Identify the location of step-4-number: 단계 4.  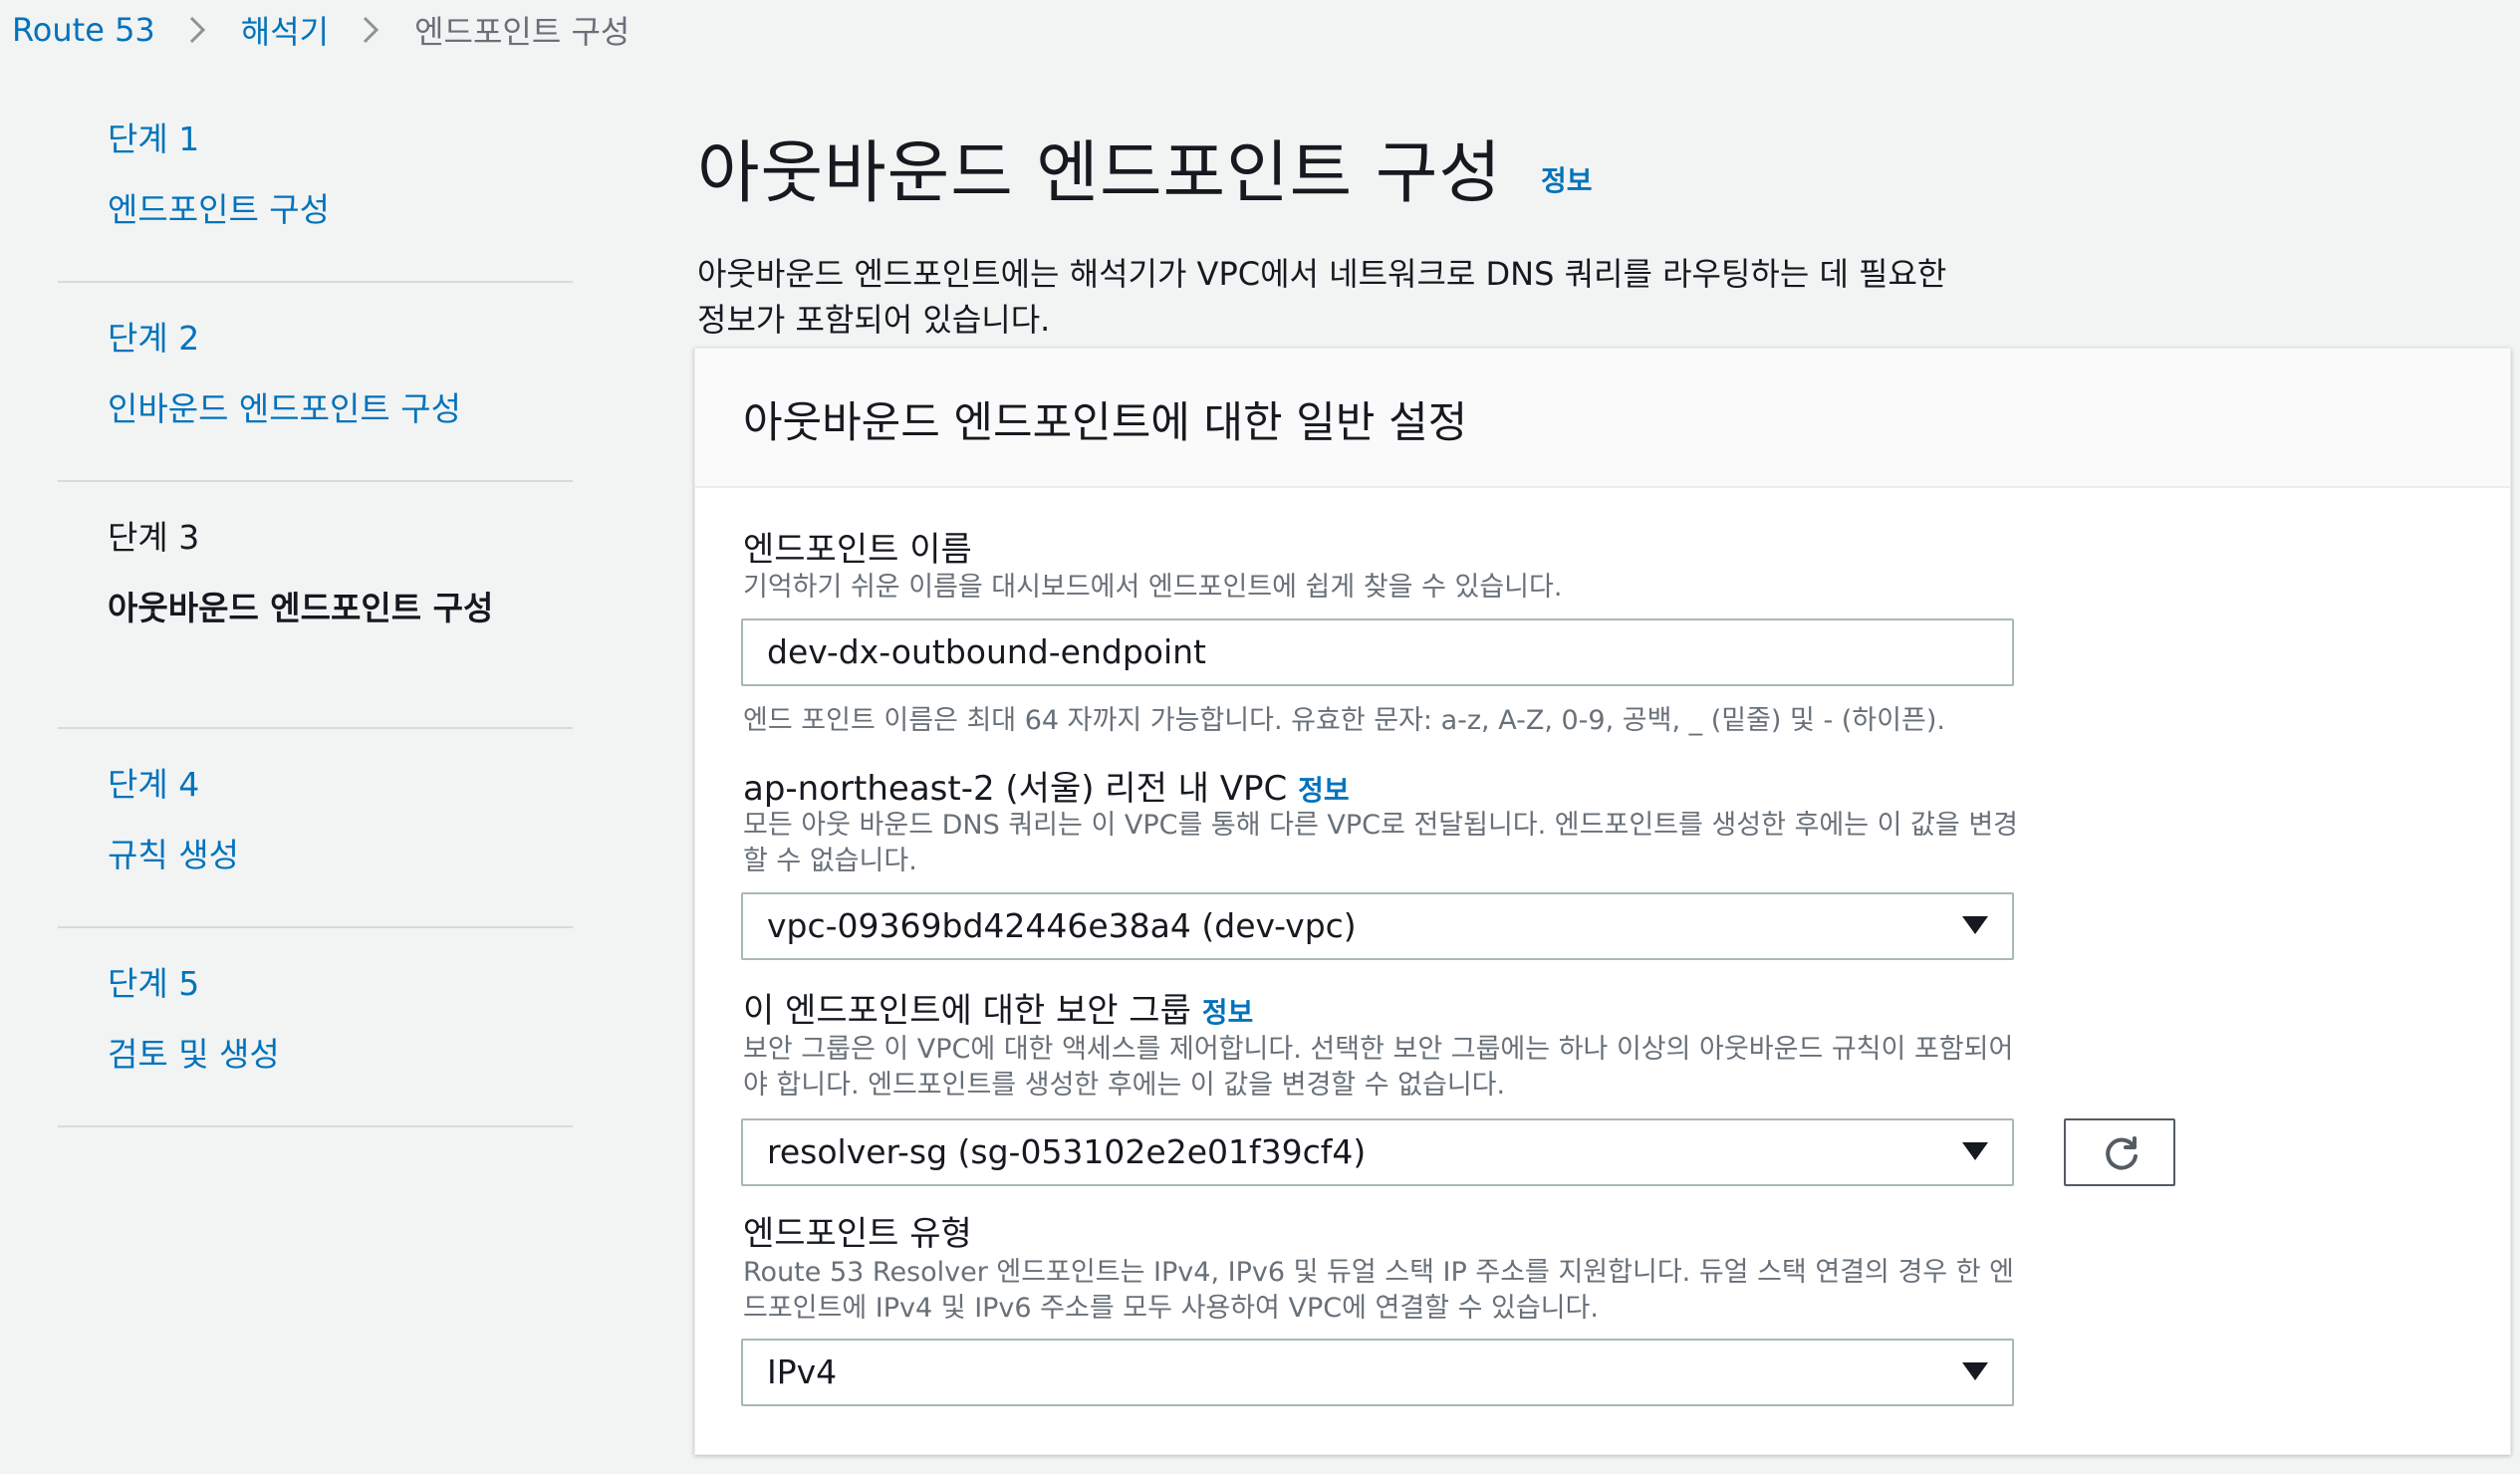
(154, 785).